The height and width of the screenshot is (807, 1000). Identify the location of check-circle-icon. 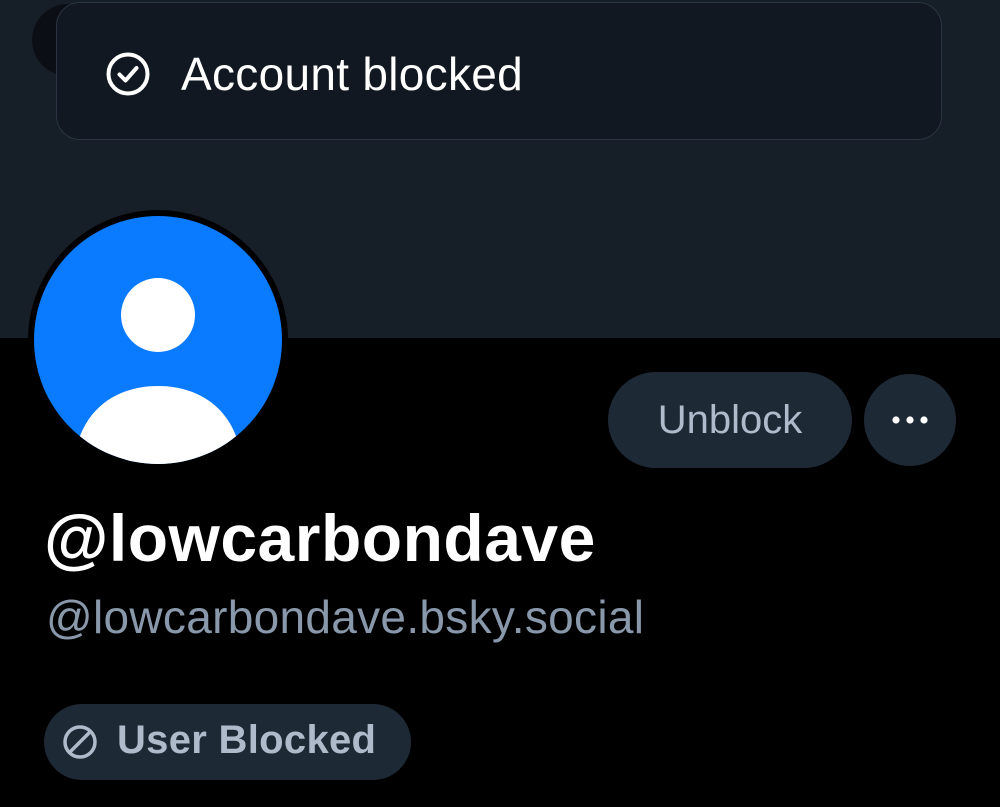
(128, 74).